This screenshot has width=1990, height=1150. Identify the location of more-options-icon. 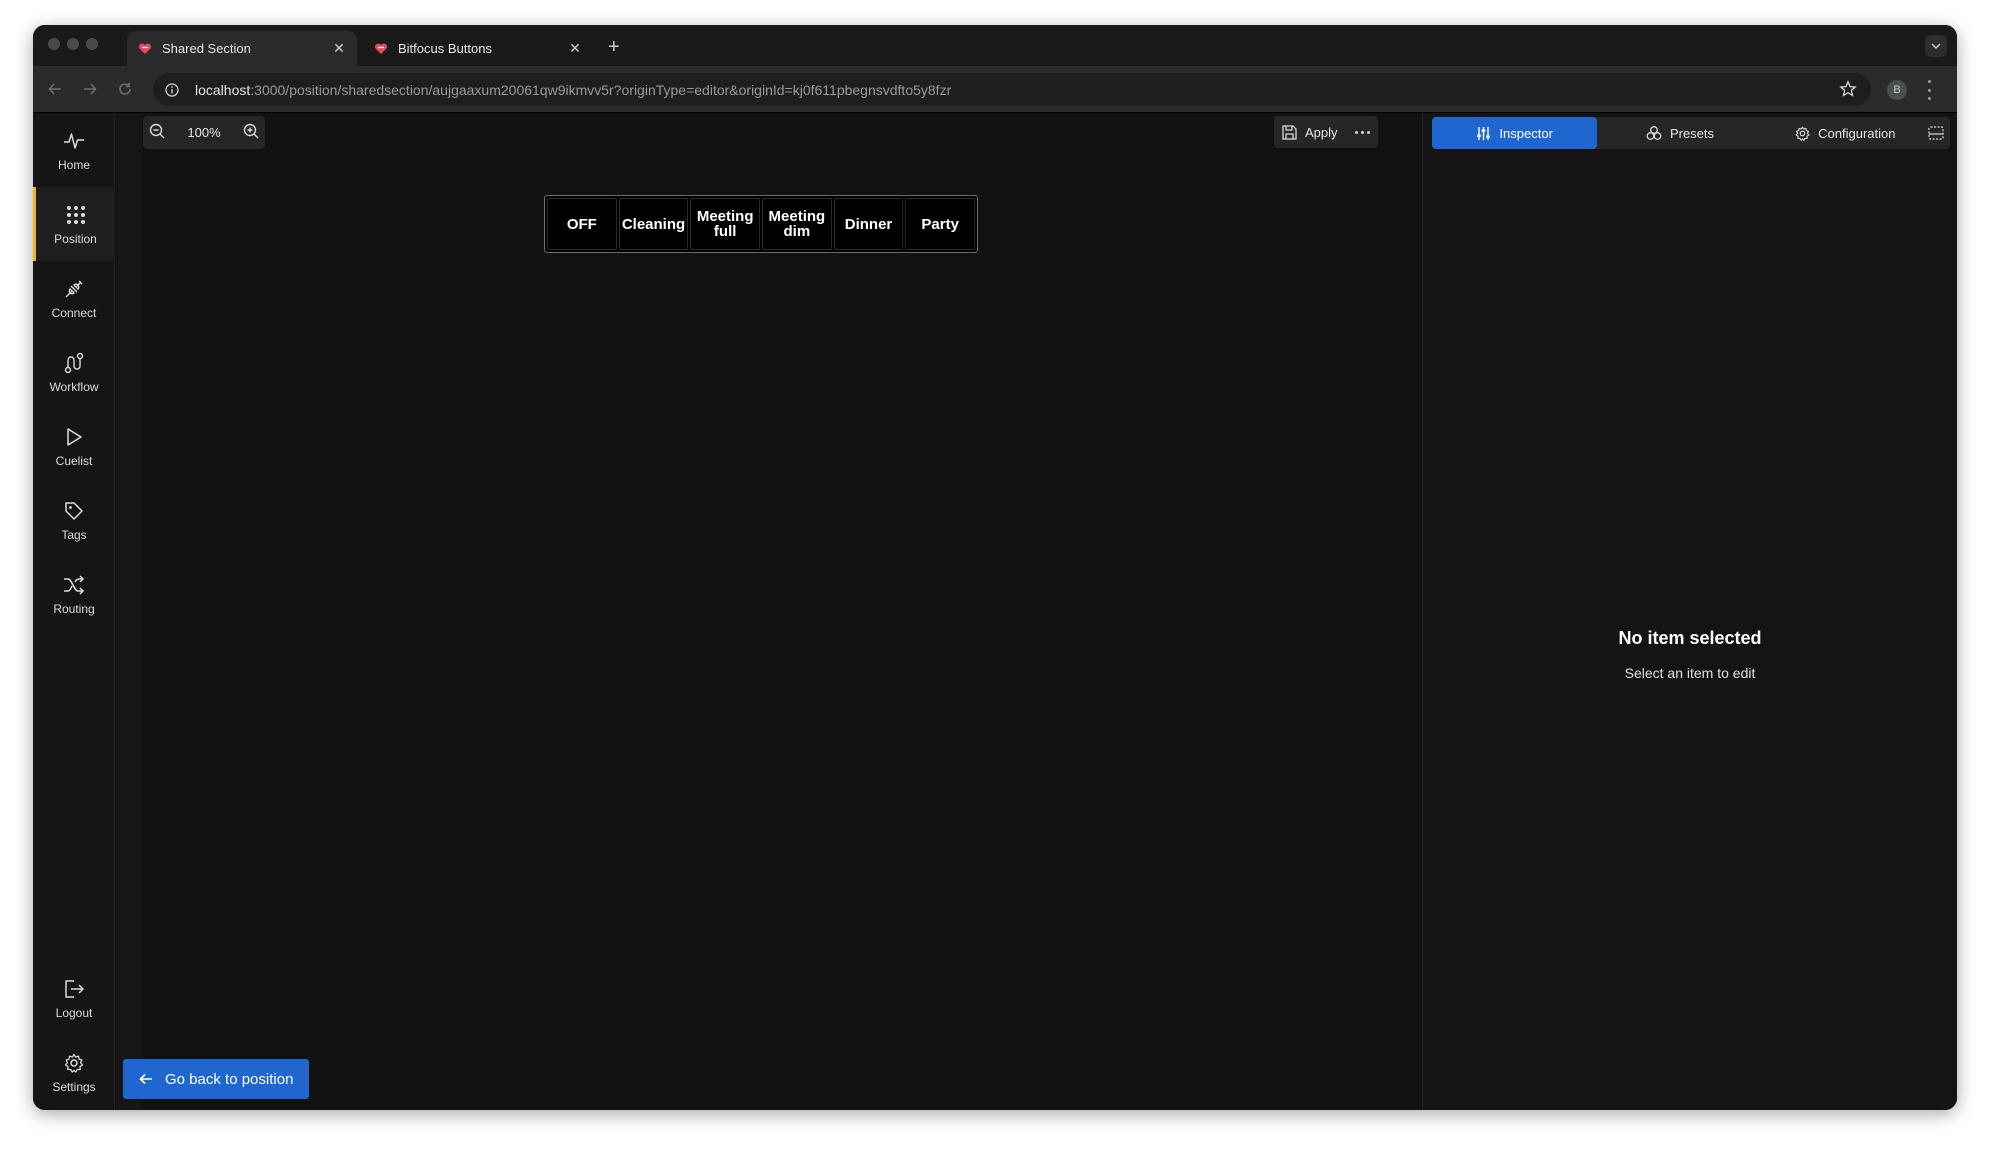
(1362, 132).